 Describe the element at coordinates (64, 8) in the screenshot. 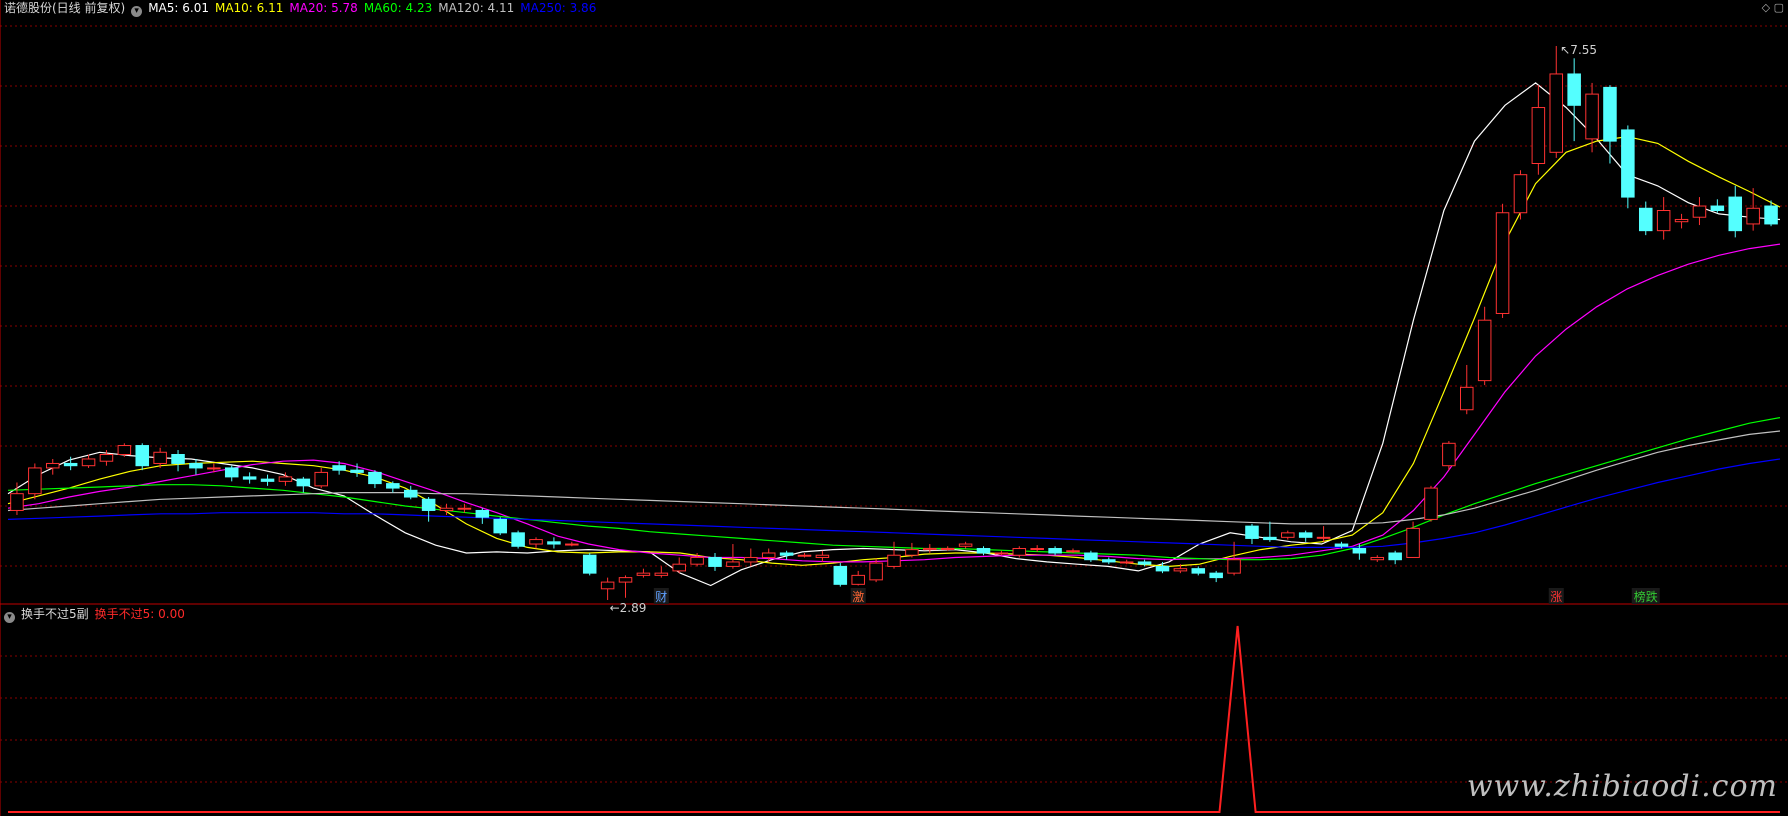

I see `stock-title: 诺德股份(日线 前复权)` at that location.